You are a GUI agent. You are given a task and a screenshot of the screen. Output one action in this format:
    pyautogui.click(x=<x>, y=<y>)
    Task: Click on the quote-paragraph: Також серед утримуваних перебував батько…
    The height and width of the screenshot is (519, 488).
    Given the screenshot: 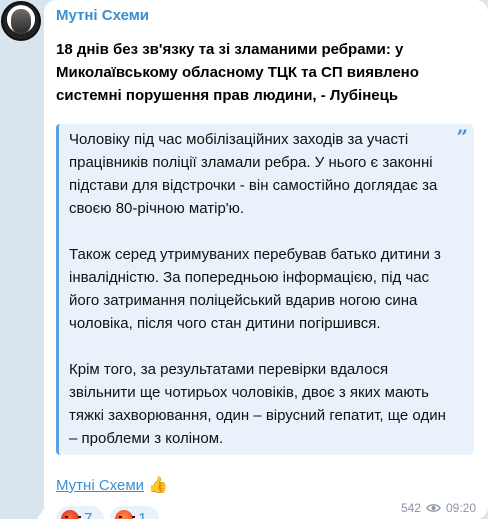 What is the action you would take?
    pyautogui.click(x=255, y=289)
    